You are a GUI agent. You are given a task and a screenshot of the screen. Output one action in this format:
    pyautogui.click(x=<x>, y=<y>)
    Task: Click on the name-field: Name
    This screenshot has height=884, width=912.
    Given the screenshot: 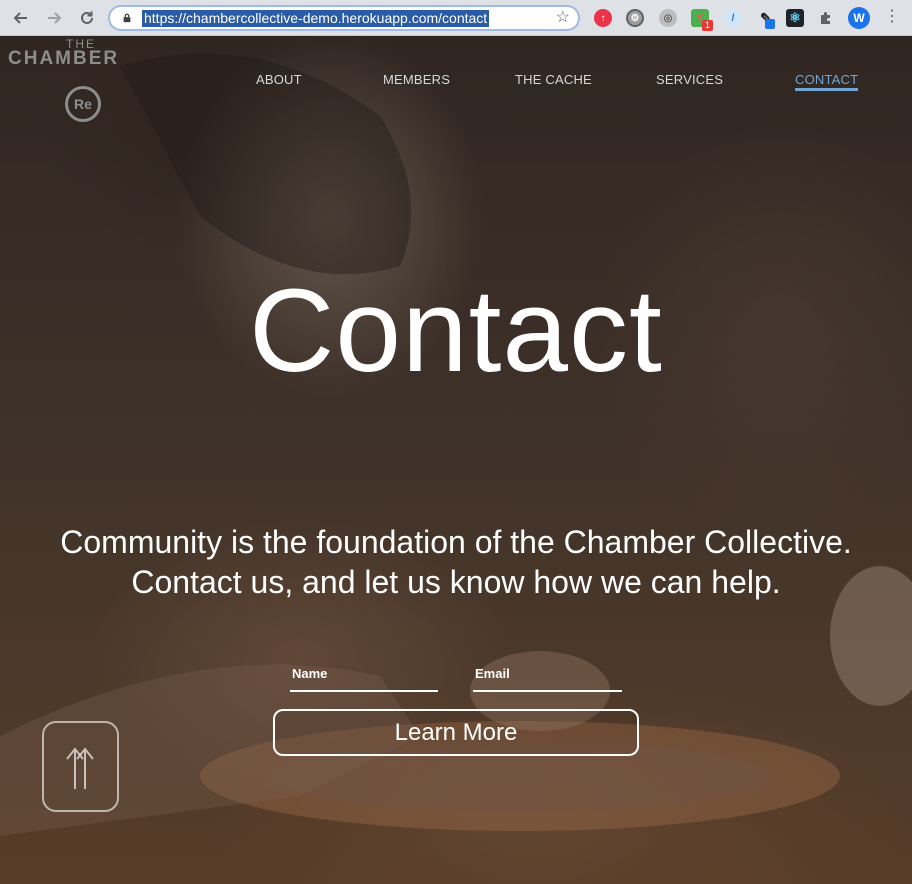 What is the action you would take?
    pyautogui.click(x=364, y=678)
    